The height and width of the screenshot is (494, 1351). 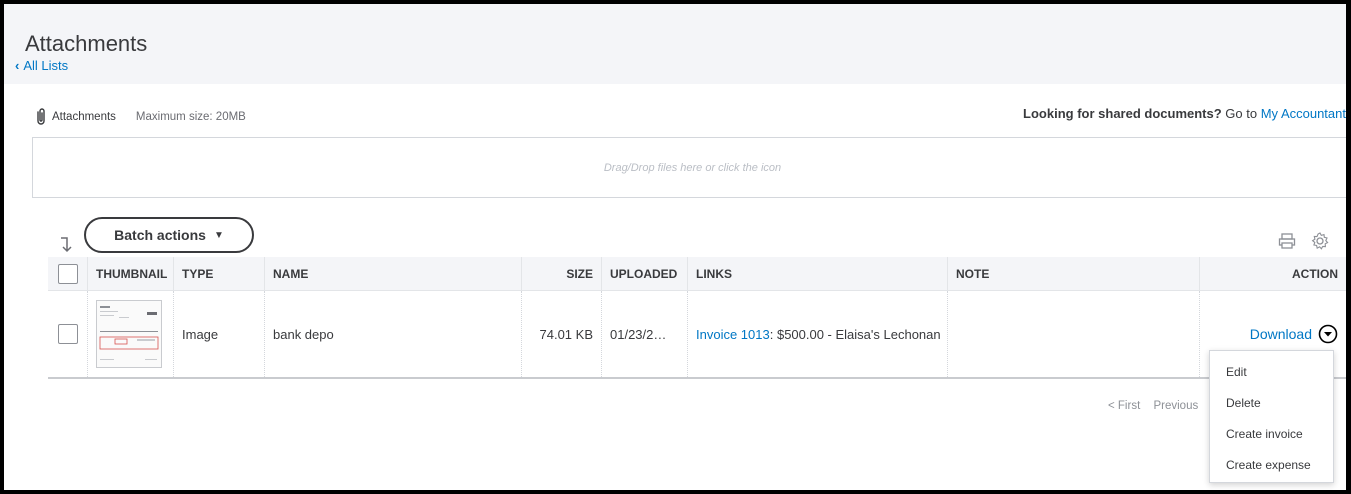 I want to click on select-all-cell, so click(x=68, y=273).